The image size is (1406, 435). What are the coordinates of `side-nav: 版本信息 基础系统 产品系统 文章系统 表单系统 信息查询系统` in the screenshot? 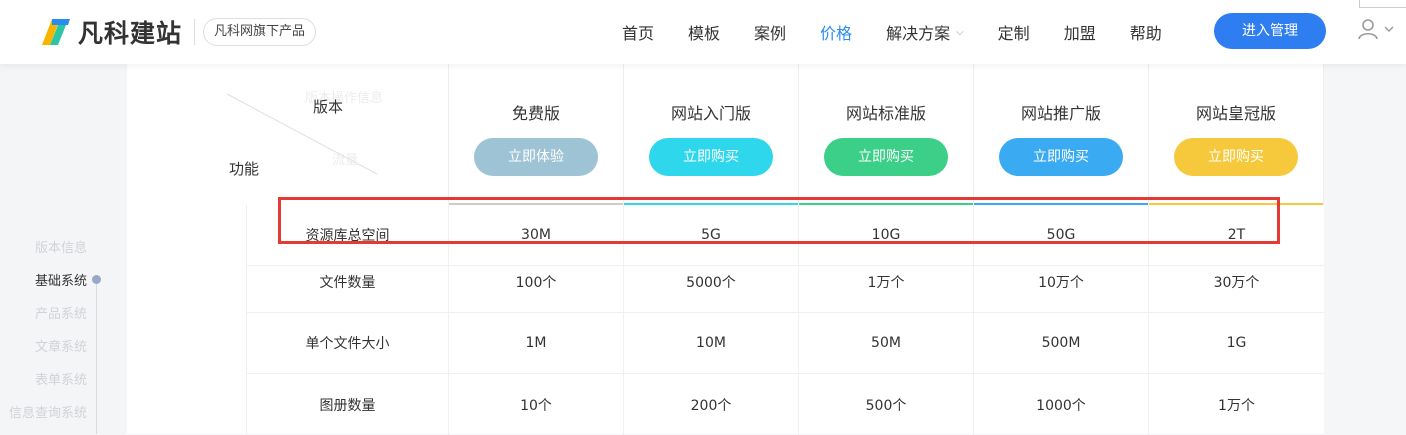 It's located at (63, 249).